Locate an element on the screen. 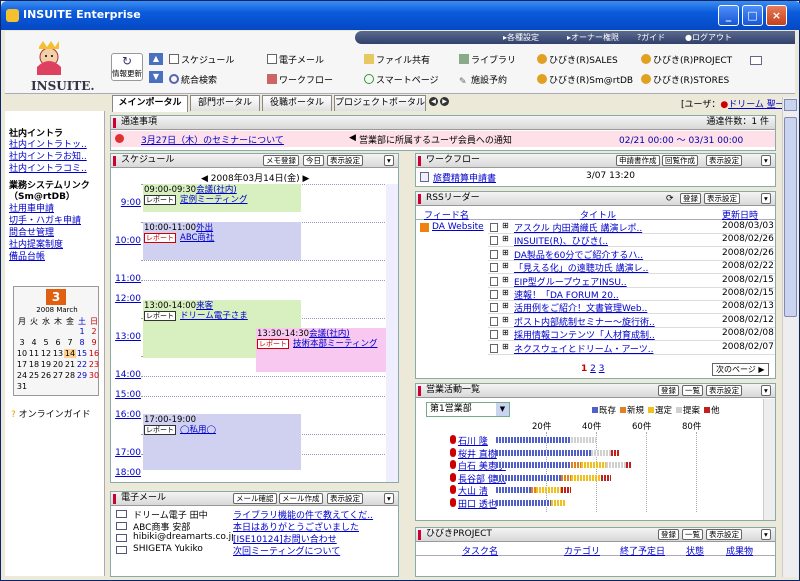 The image size is (800, 581). rss-item-link: ネクスウェイとドリーム・アーツ.. is located at coordinates (583, 348).